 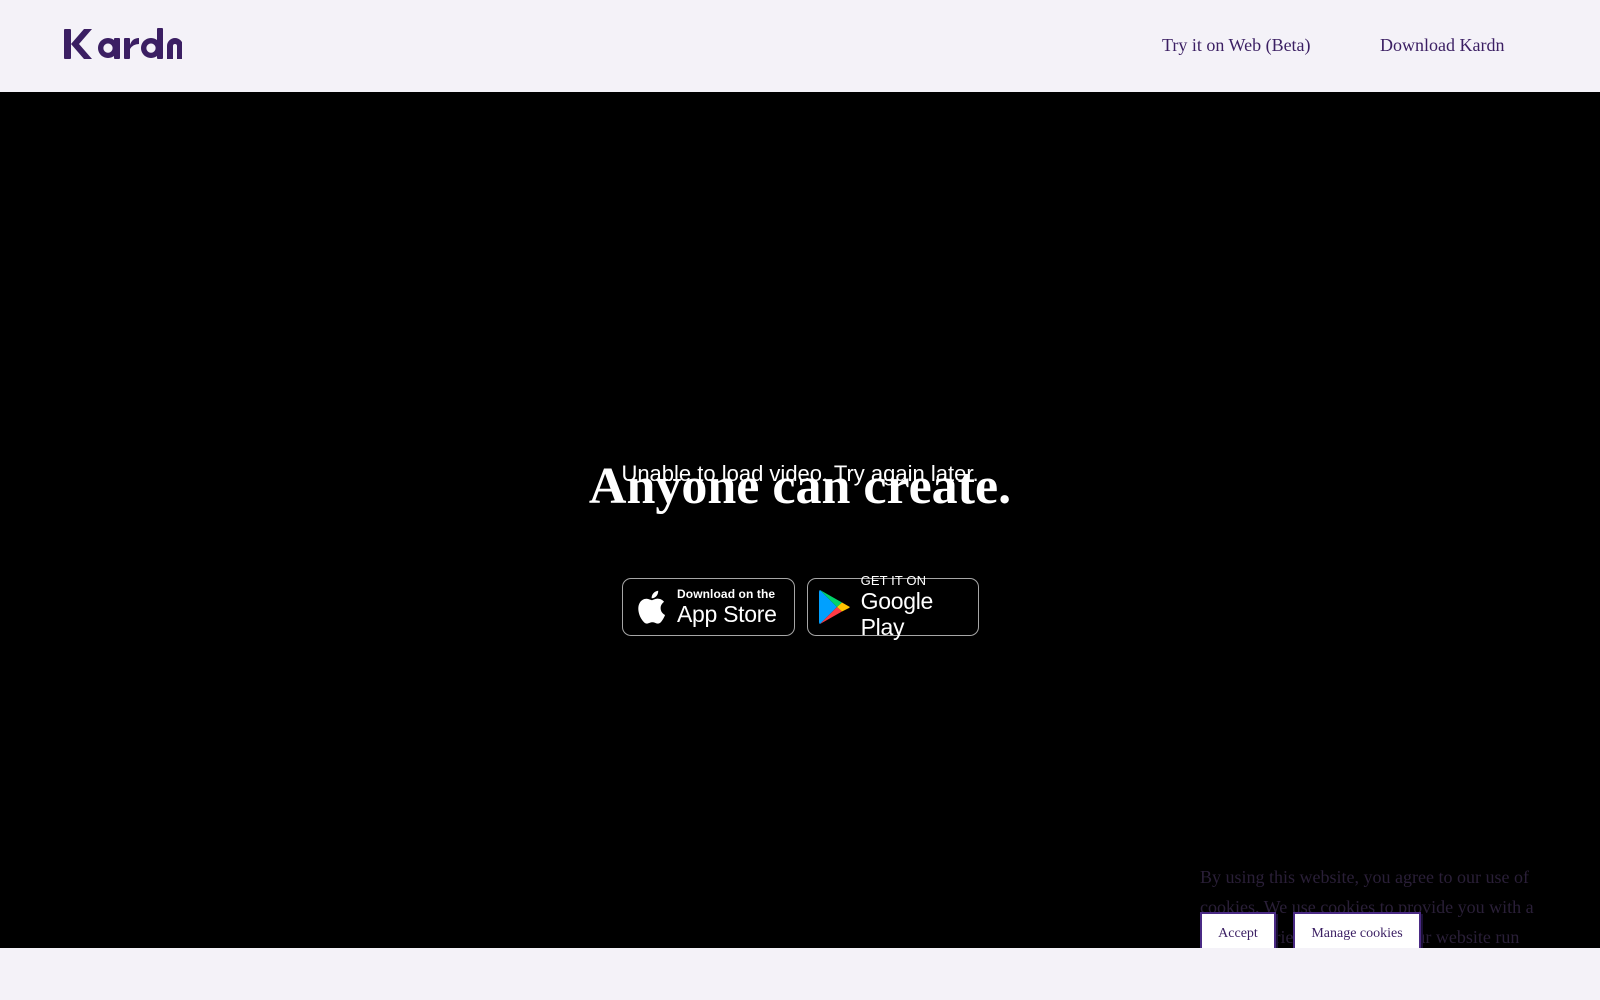 I want to click on google-play-badge-small: GET IT ON, so click(x=893, y=580).